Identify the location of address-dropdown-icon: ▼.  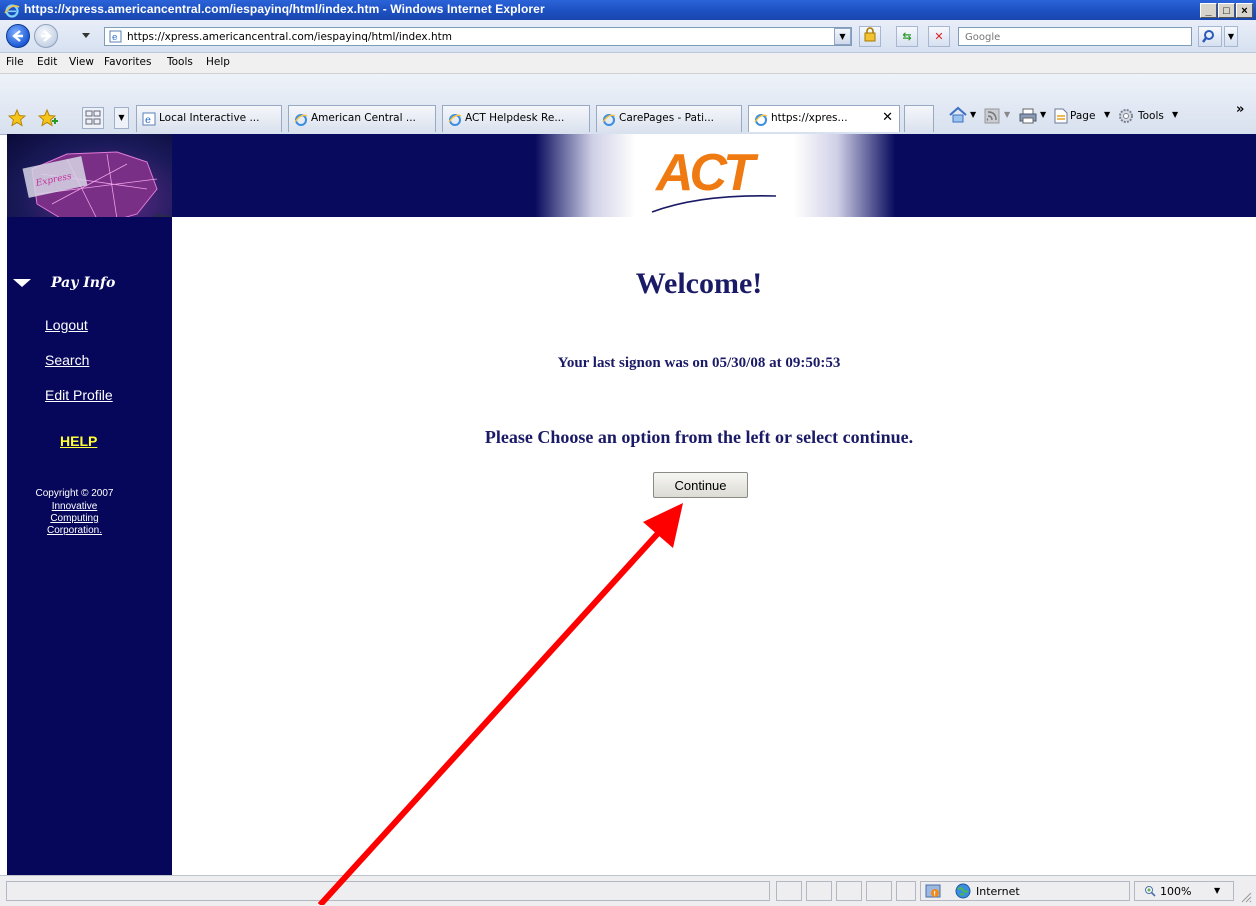
(842, 36).